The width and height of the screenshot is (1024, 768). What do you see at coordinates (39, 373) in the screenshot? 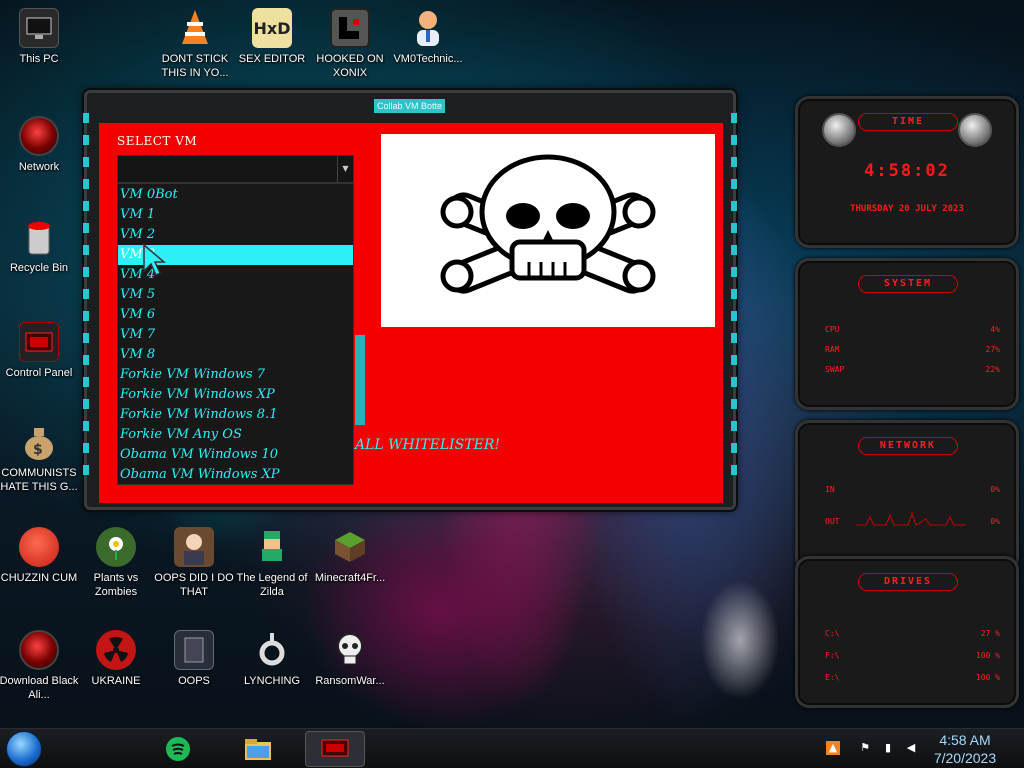
I see `desktop-icon-label: Control Panel` at bounding box center [39, 373].